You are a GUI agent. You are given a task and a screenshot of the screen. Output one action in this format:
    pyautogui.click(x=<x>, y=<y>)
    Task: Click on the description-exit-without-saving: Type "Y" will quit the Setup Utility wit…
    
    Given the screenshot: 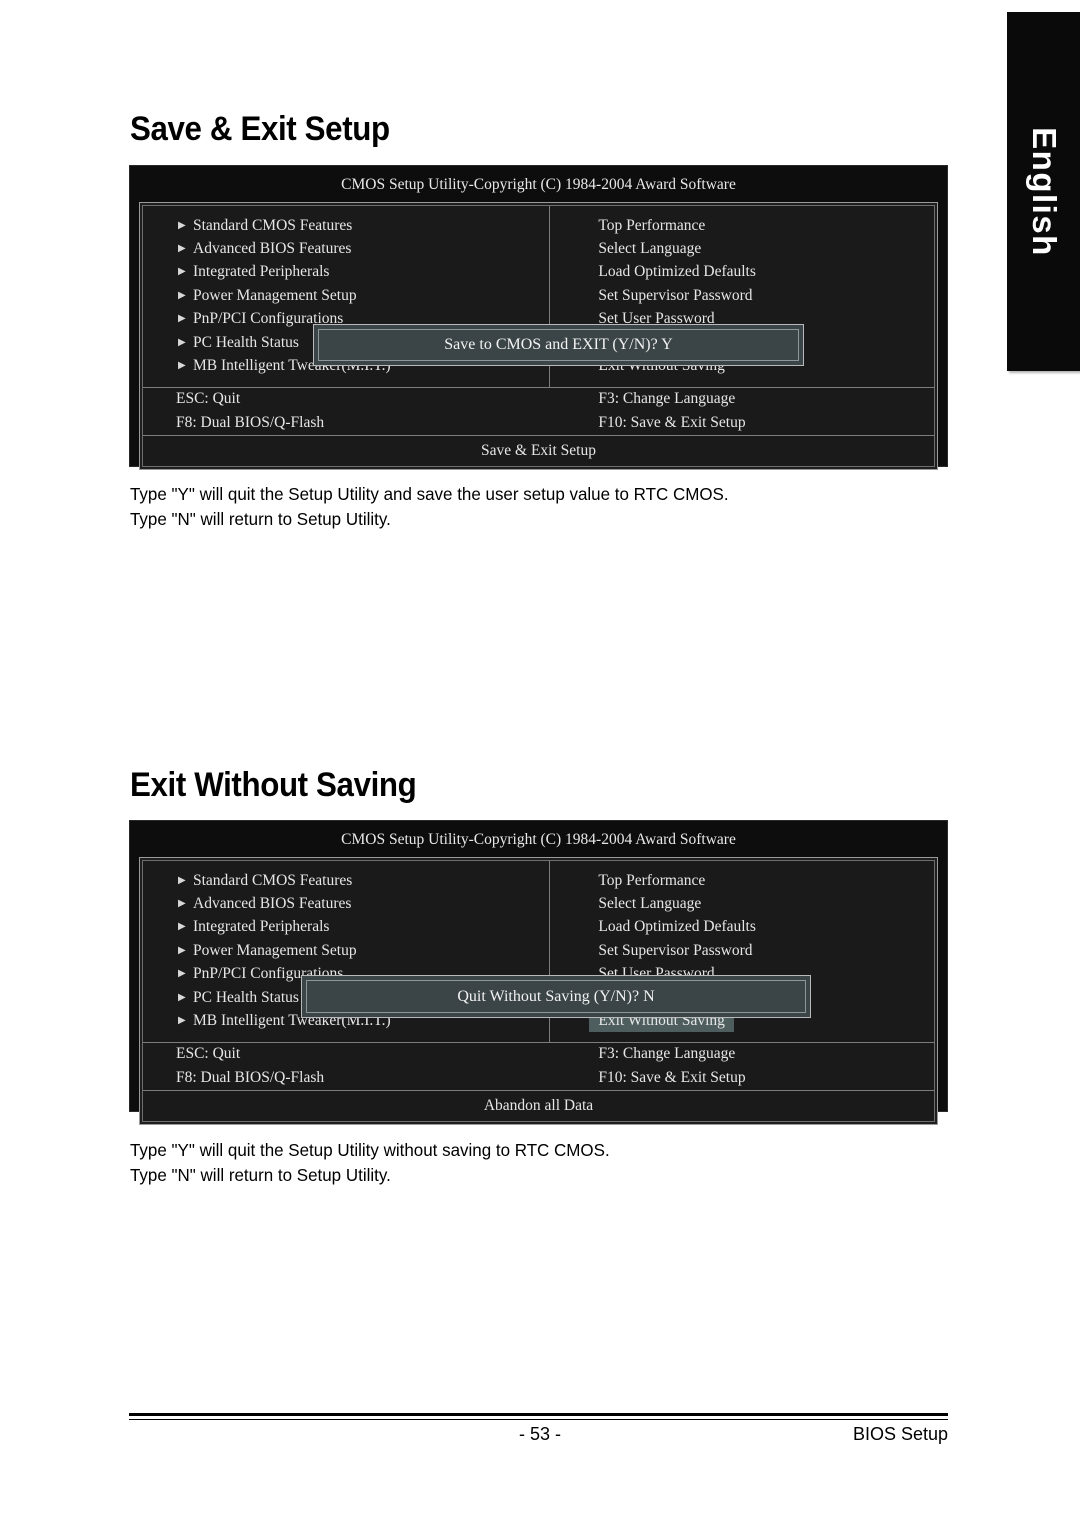 What is the action you would take?
    pyautogui.click(x=370, y=1162)
    